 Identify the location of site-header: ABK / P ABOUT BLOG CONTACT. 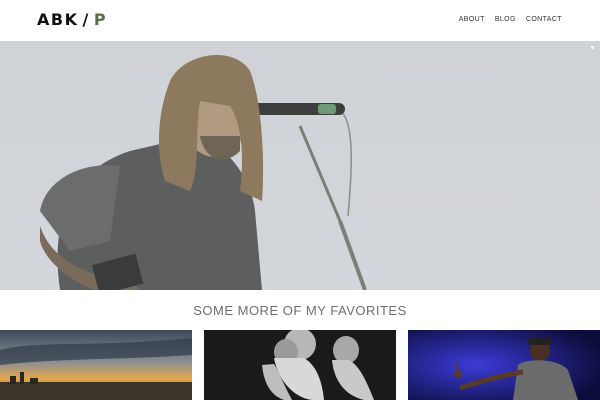
(300, 20).